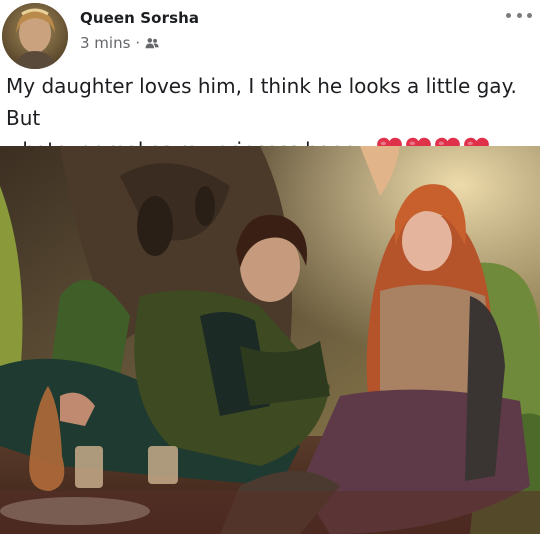  What do you see at coordinates (139, 18) in the screenshot?
I see `author-name: Queen Sorsha` at bounding box center [139, 18].